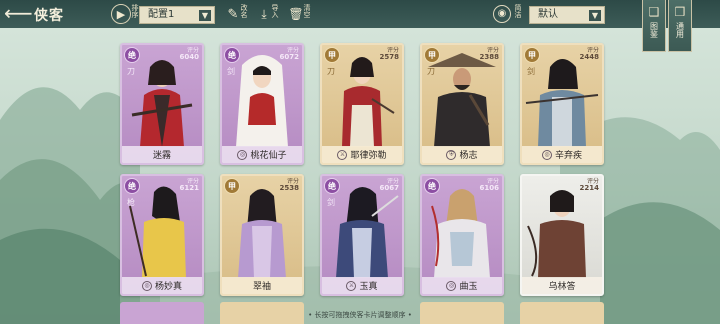  I want to click on sort-play-button: ▶, so click(121, 14).